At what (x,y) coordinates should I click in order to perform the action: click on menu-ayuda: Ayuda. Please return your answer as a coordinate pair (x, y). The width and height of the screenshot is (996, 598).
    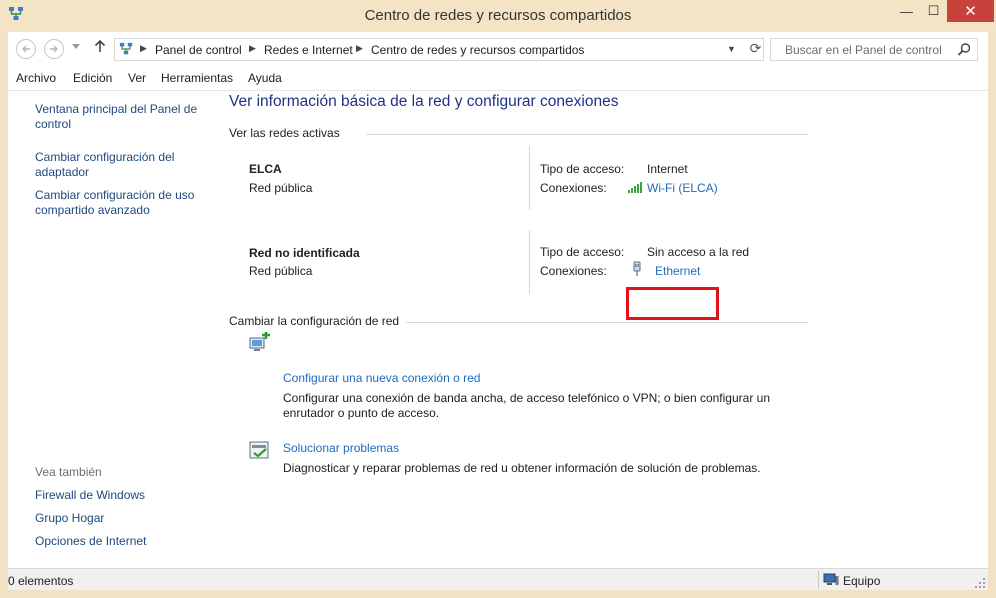
    Looking at the image, I should click on (265, 78).